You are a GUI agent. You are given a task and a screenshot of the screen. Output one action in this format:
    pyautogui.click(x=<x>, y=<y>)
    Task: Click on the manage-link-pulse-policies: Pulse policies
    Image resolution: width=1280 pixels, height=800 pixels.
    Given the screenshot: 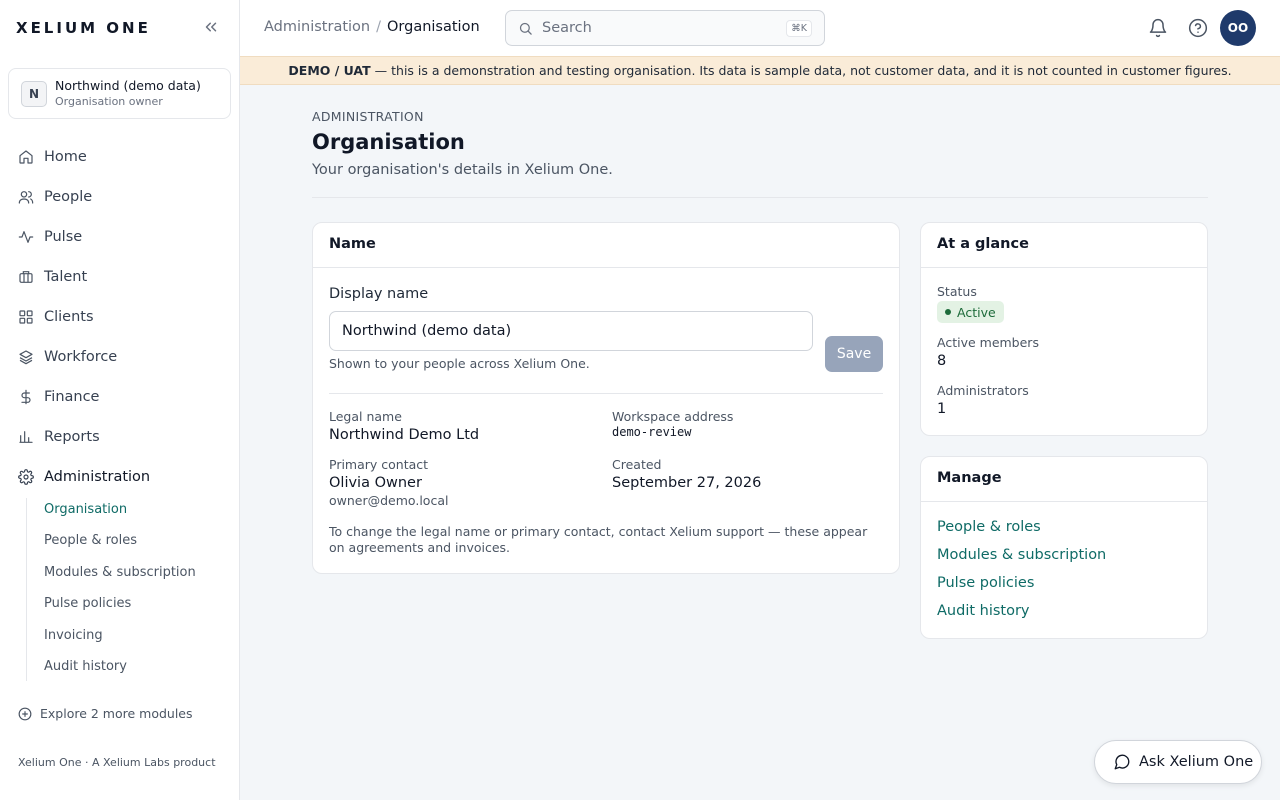 What is the action you would take?
    pyautogui.click(x=985, y=583)
    